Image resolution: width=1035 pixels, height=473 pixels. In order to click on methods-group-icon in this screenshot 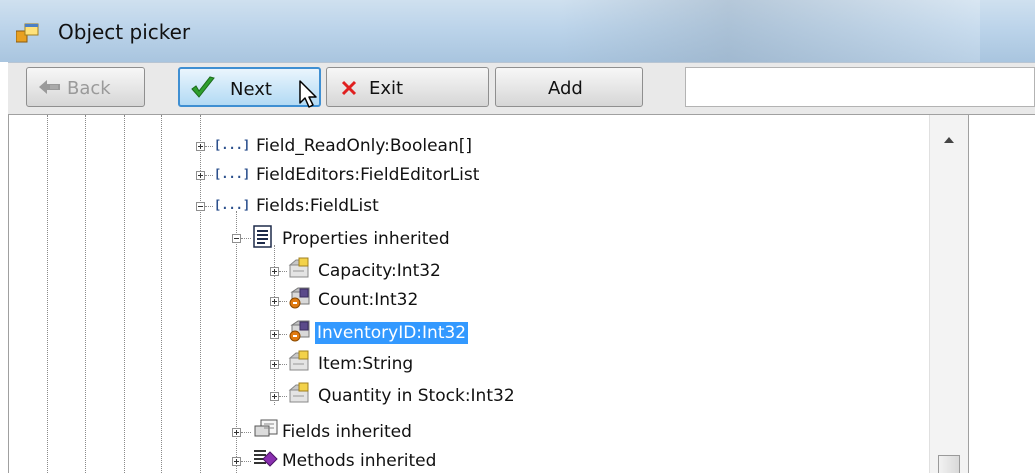, I will do `click(266, 458)`.